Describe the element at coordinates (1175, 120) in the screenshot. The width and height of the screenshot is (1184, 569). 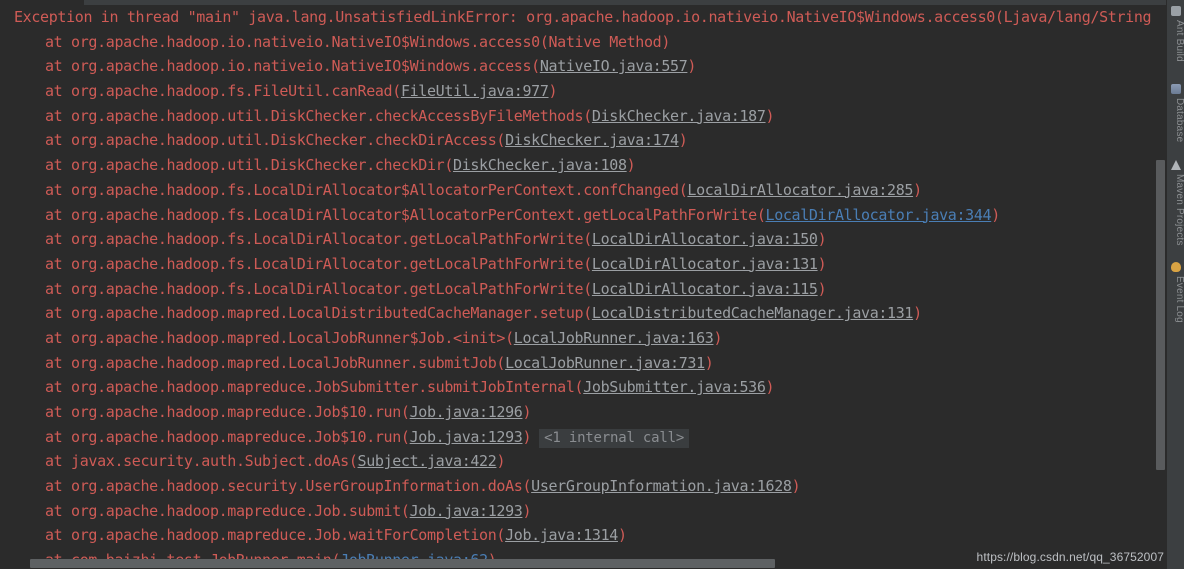
I see `tool-window-database: Database` at that location.